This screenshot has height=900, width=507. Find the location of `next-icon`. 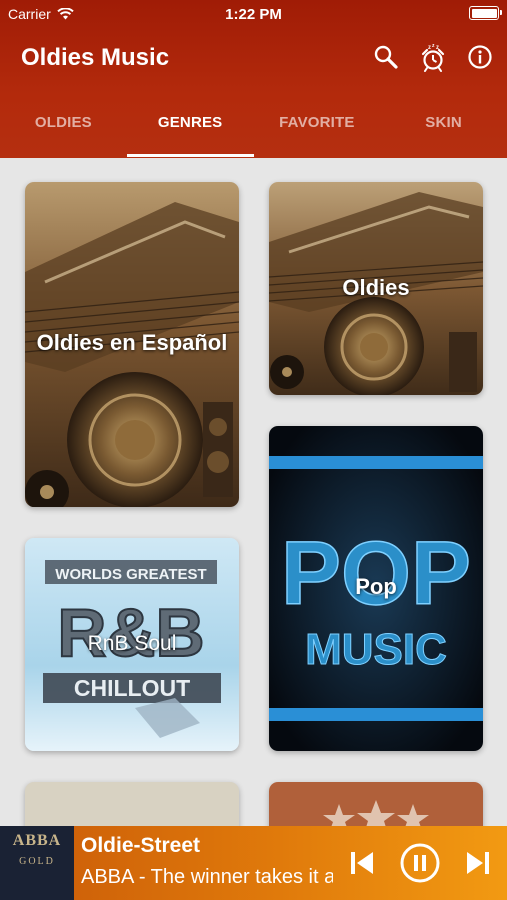

next-icon is located at coordinates (478, 863).